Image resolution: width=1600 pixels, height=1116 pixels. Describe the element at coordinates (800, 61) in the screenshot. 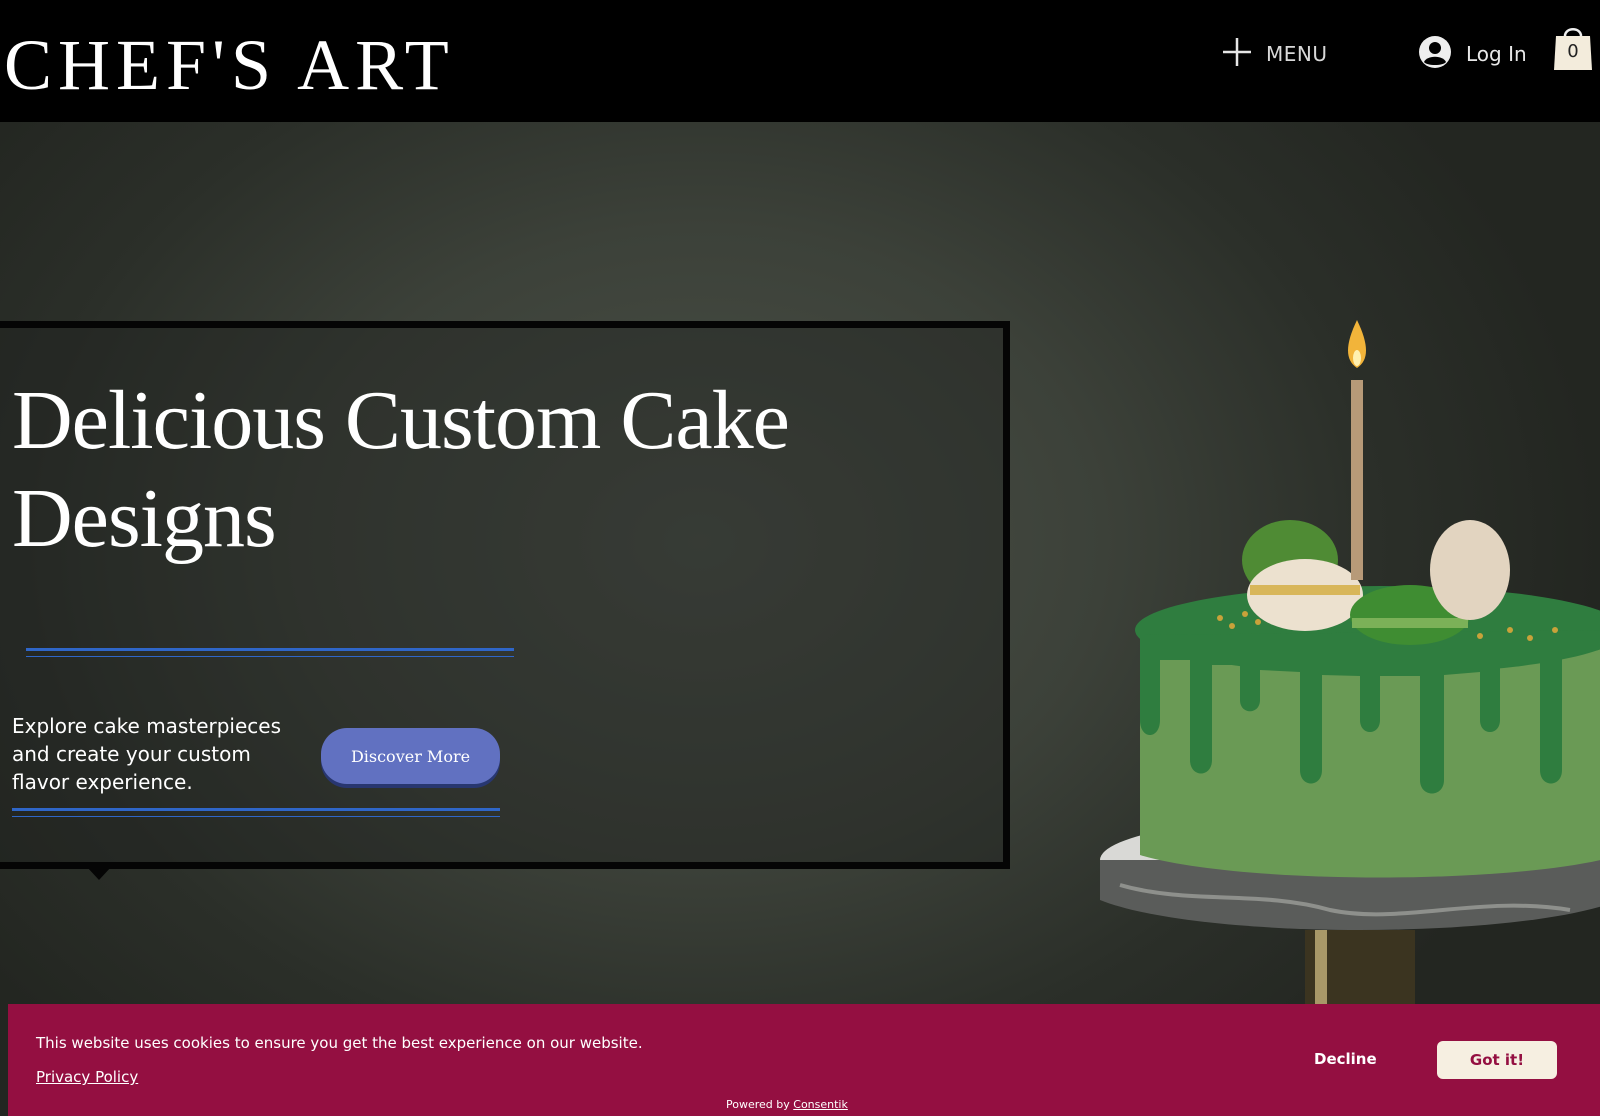

I see `site-header: CHEF'S ART MENU Log In 0` at that location.